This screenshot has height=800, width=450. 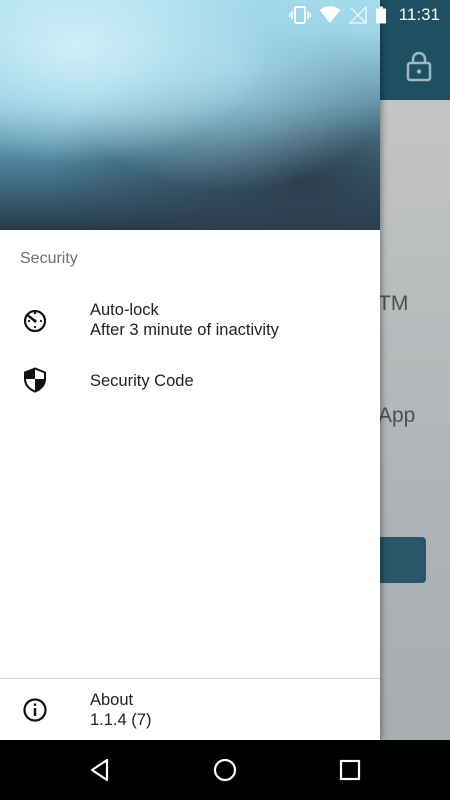 I want to click on home-icon, so click(x=225, y=770).